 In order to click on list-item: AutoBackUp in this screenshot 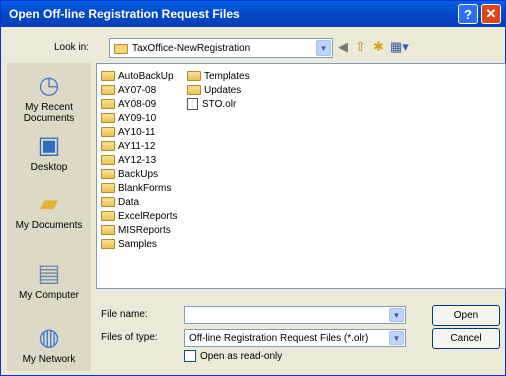, I will do `click(139, 76)`.